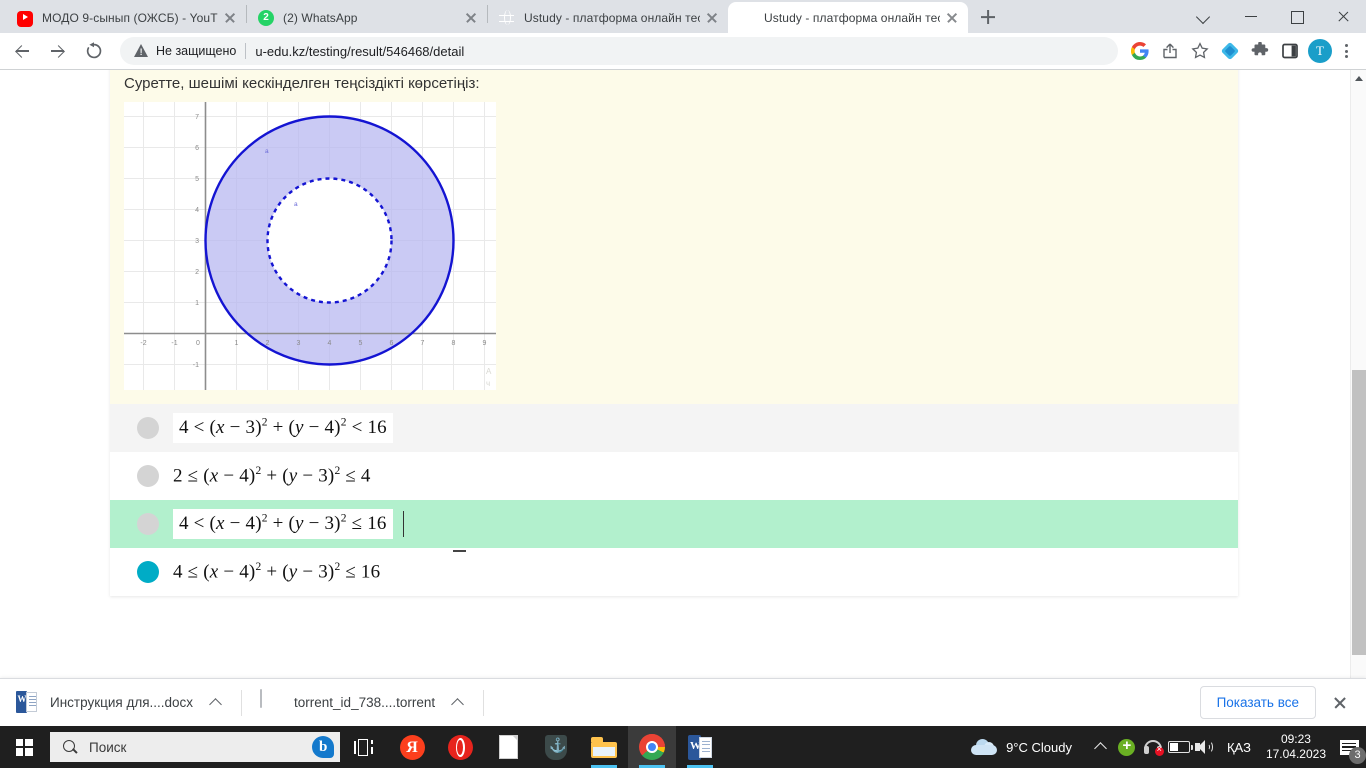  Describe the element at coordinates (143, 343) in the screenshot. I see `svg-text: -2` at that location.